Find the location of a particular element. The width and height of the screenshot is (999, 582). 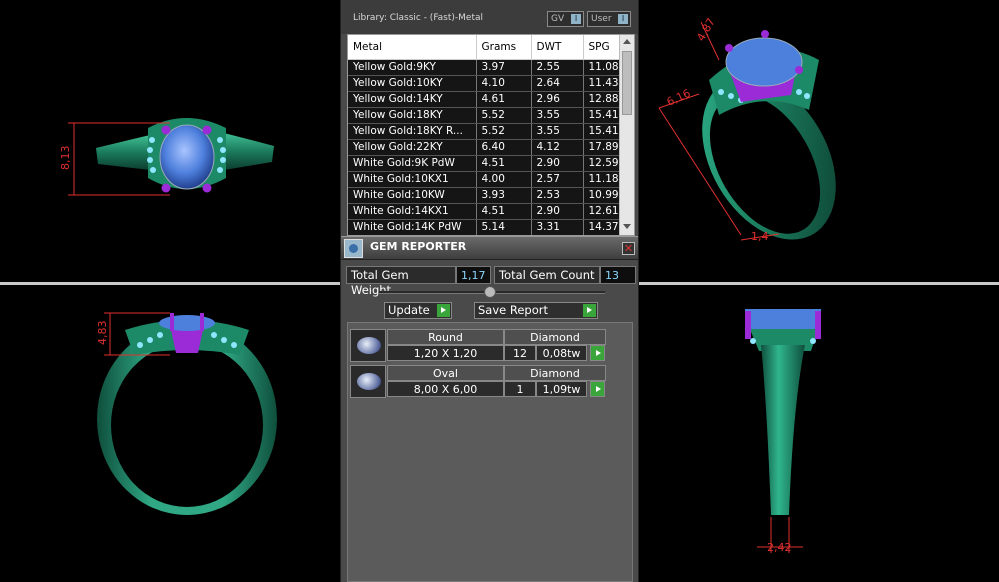

metal-spg: 17.89 is located at coordinates (602, 147).